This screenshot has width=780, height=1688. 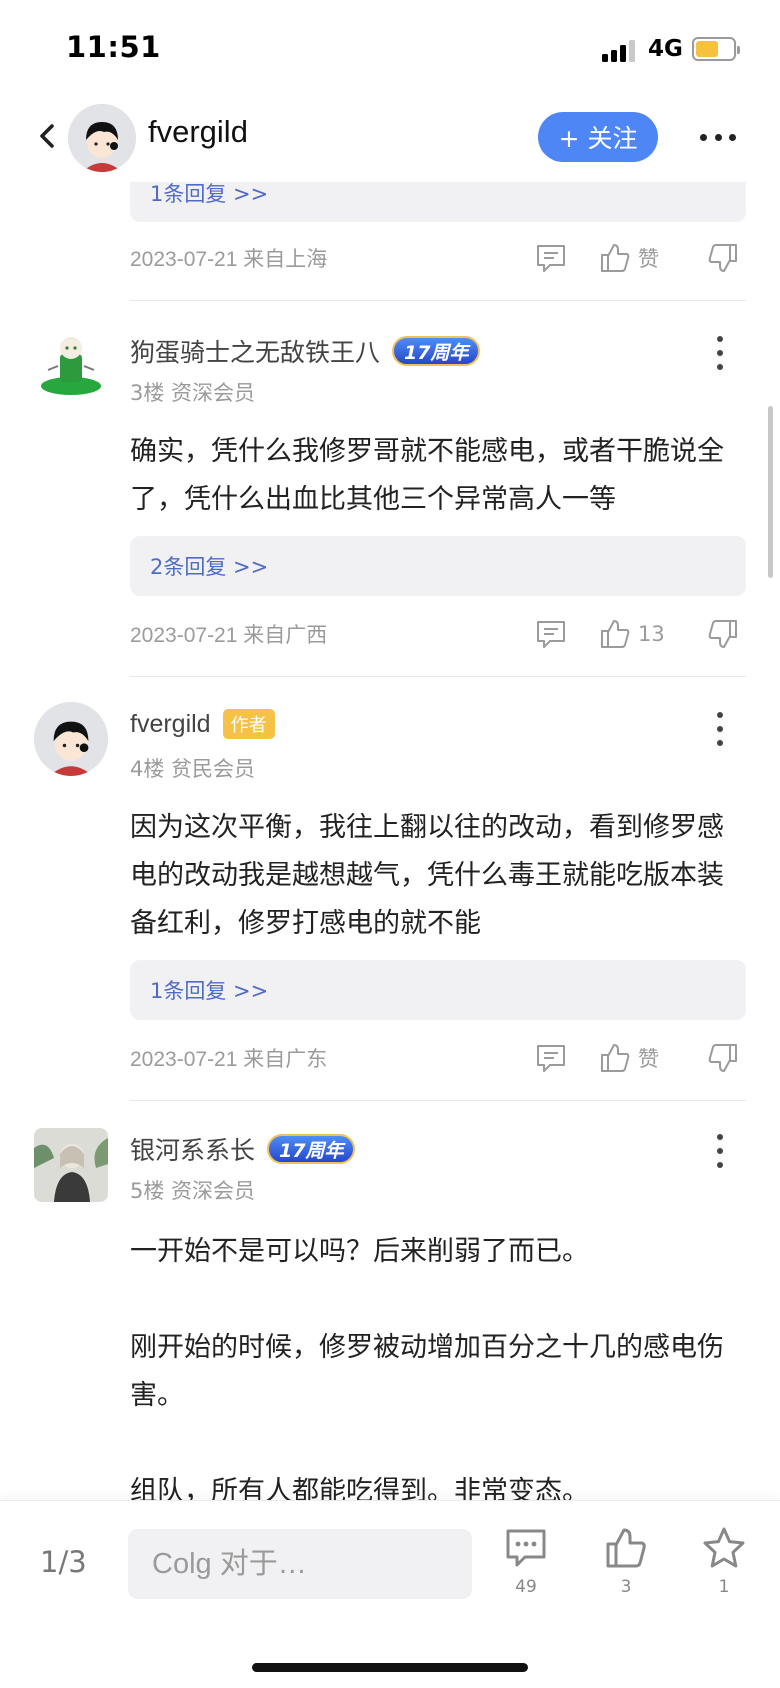 I want to click on page-indicator: 1/3, so click(x=63, y=1562).